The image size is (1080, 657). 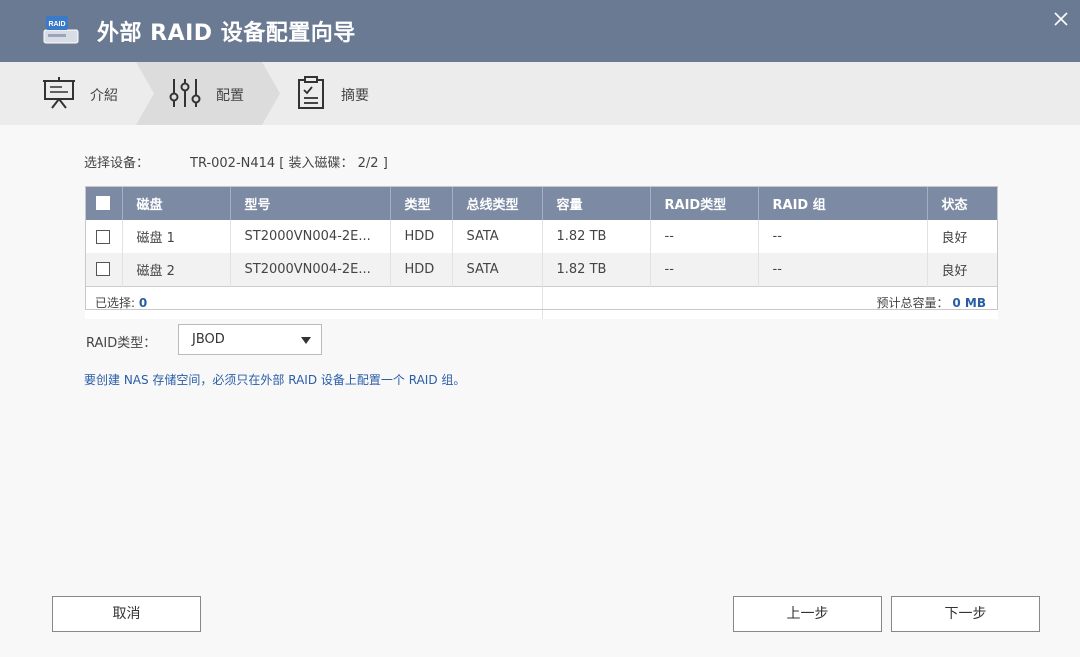 What do you see at coordinates (275, 380) in the screenshot?
I see `raid-hint-text: 要创建 NAS 存储空间，必须只在外部 RAID 设备上配置一个 RAID 组。` at bounding box center [275, 380].